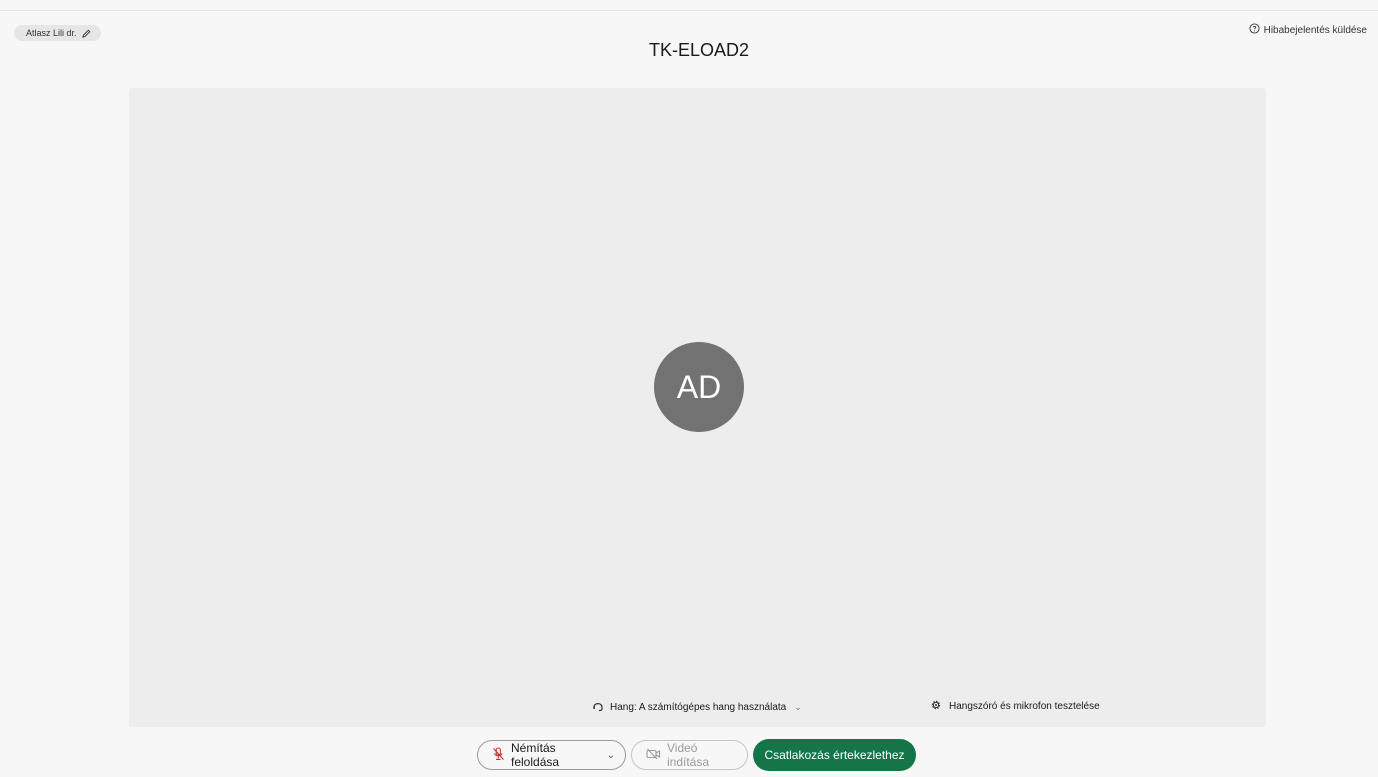 The width and height of the screenshot is (1378, 777). I want to click on video-off-icon, so click(653, 755).